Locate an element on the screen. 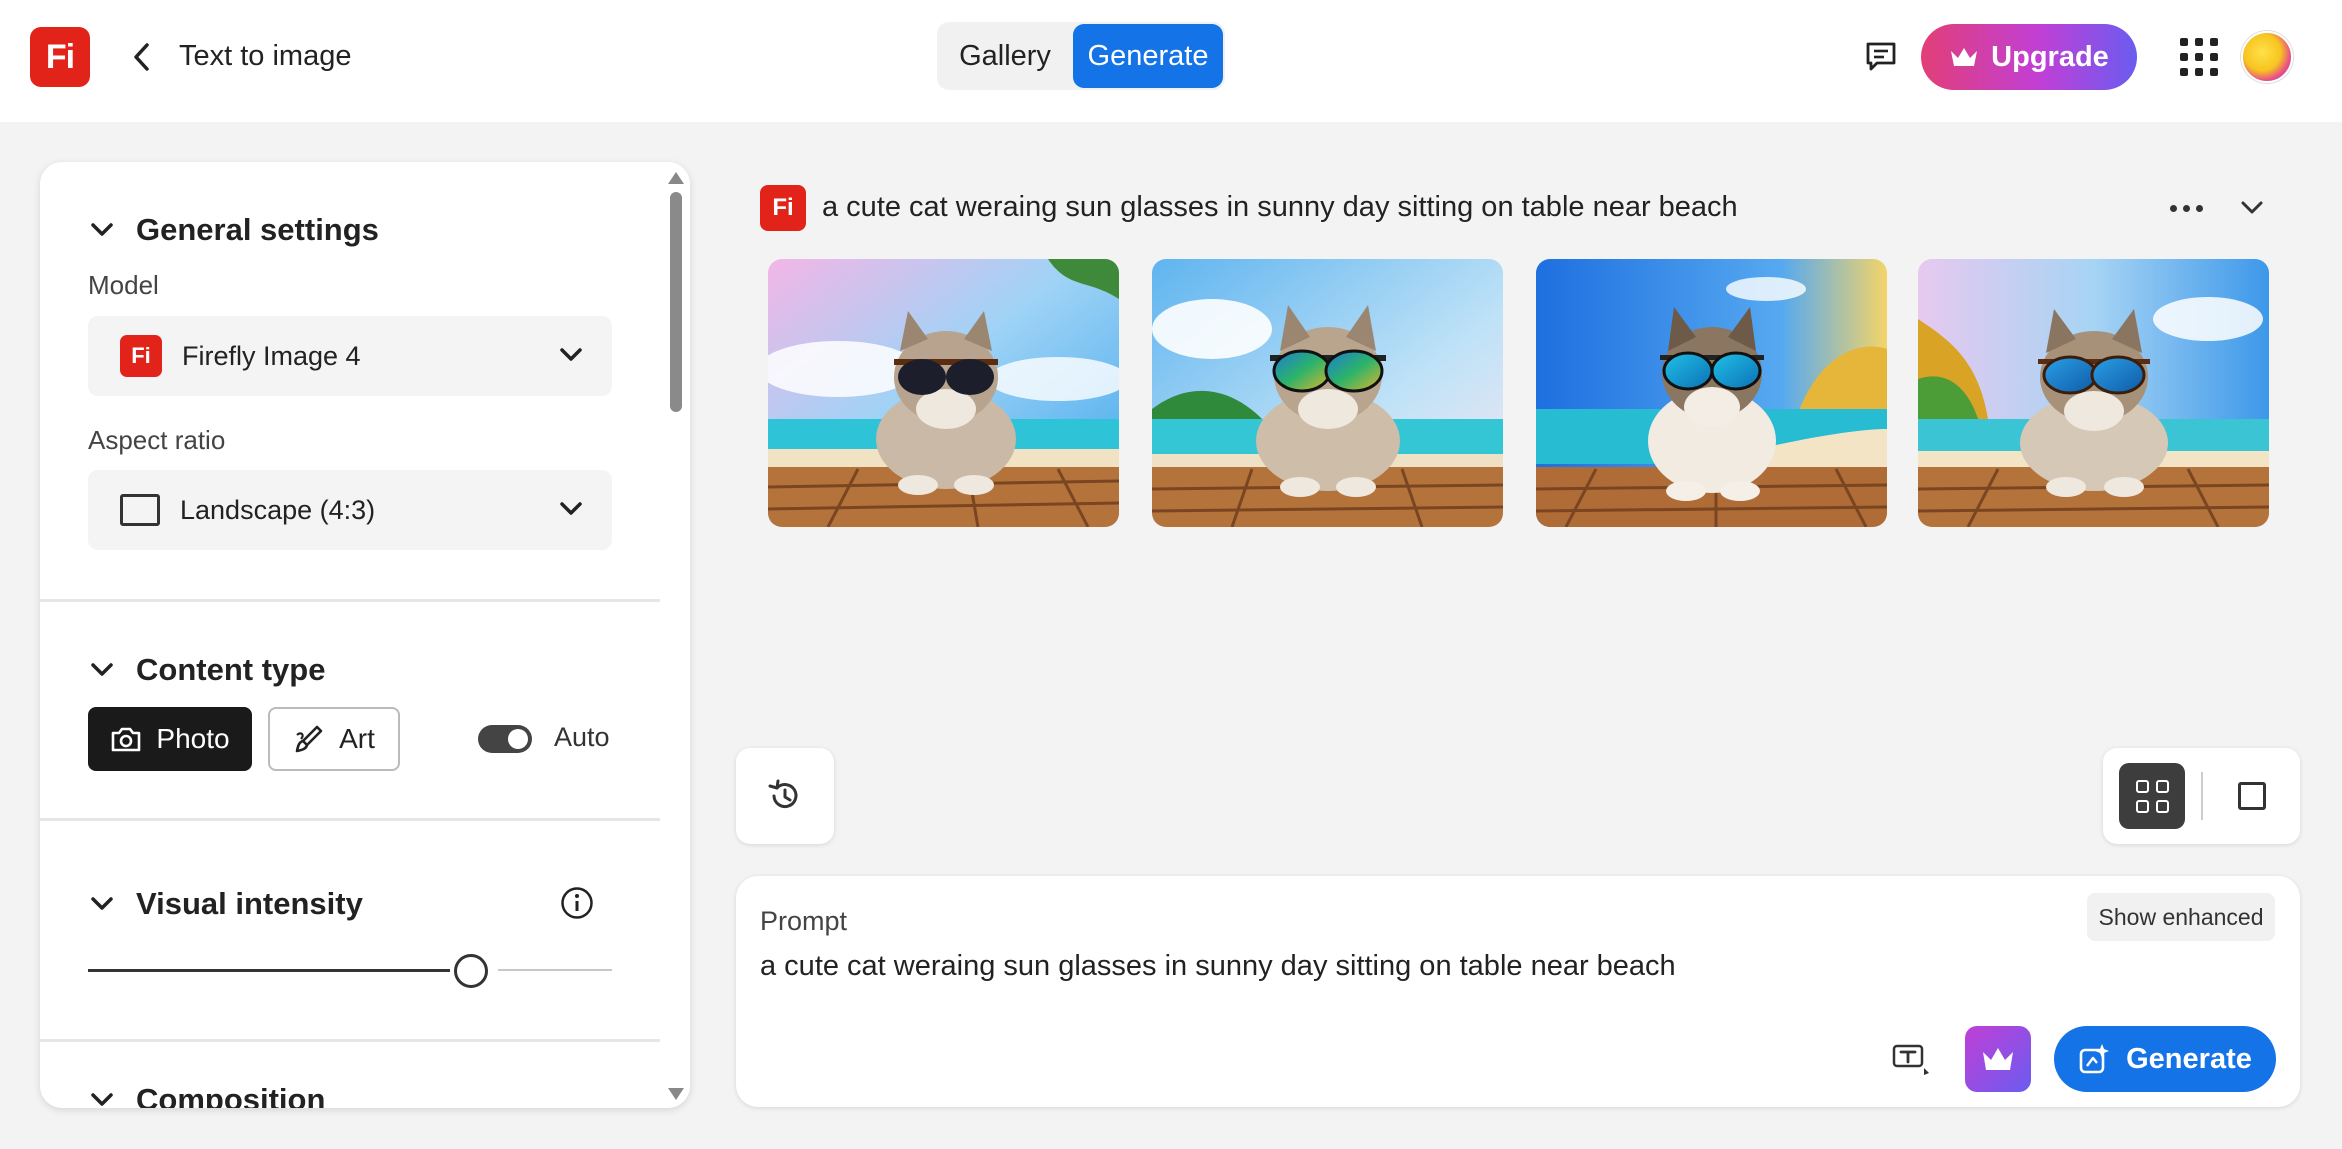 The height and width of the screenshot is (1149, 2342). section-content-type: Content type is located at coordinates (207, 670).